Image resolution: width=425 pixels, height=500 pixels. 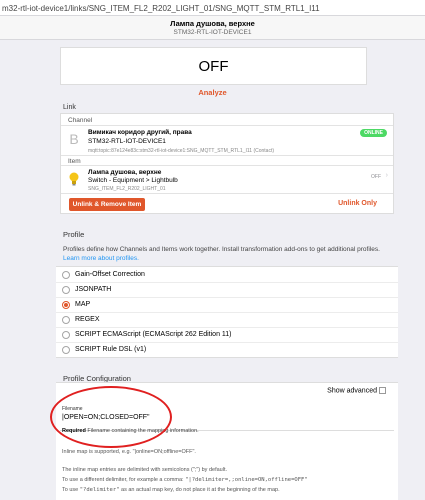 I want to click on unlink-only-button: Unlink Only, so click(x=357, y=203).